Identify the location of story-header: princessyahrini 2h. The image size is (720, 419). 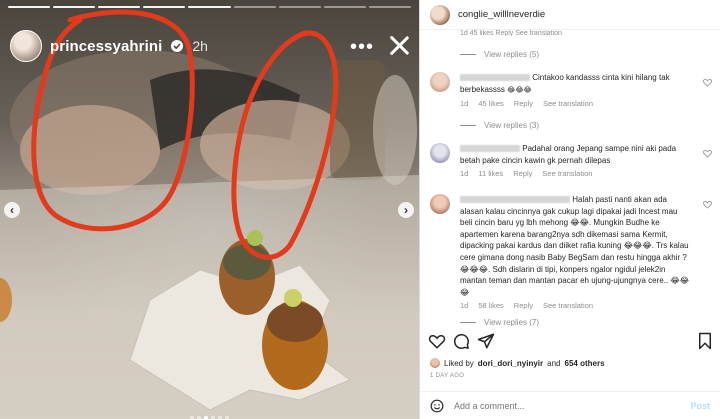
(109, 46).